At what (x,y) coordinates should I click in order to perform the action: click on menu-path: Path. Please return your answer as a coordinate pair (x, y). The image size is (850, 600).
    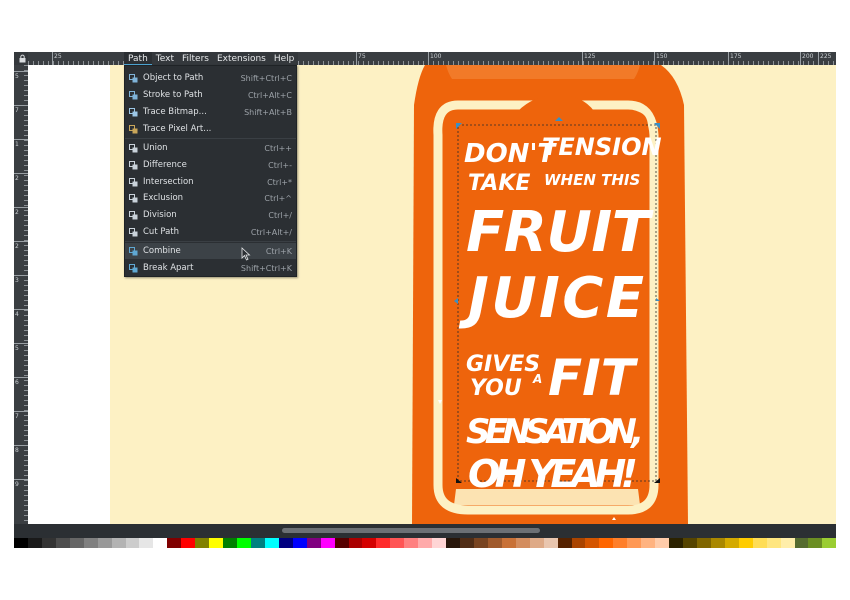
    Looking at the image, I should click on (138, 58).